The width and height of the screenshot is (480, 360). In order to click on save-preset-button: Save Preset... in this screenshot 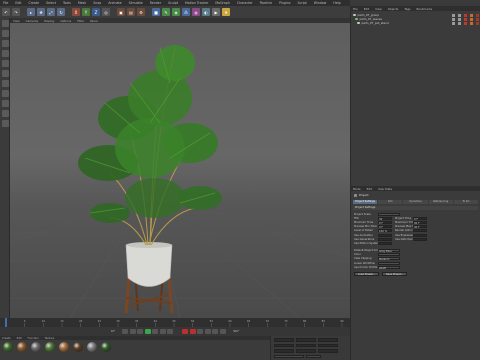, I will do `click(394, 274)`.